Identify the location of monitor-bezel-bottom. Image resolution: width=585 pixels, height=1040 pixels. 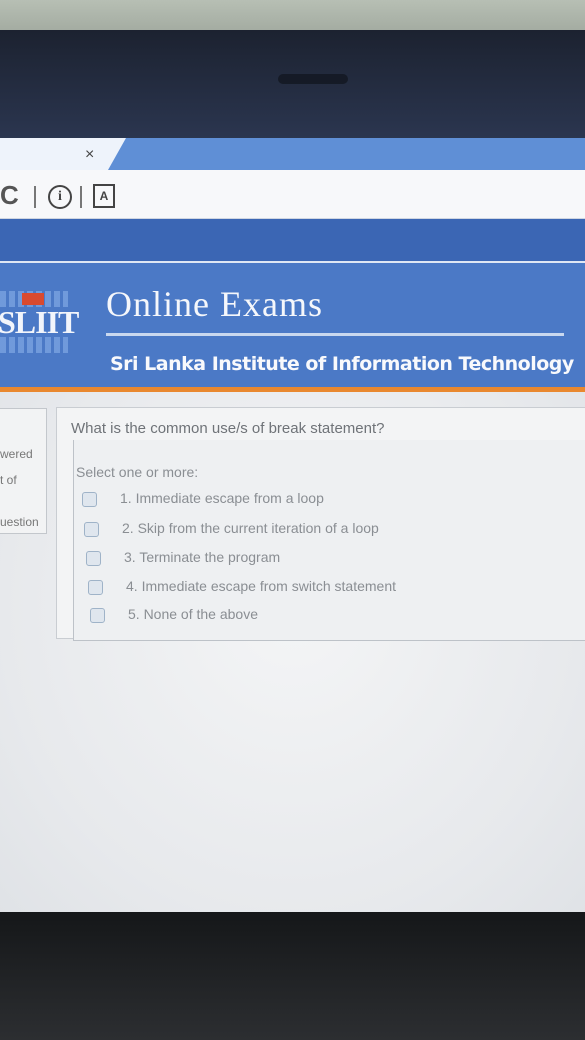
(292, 976).